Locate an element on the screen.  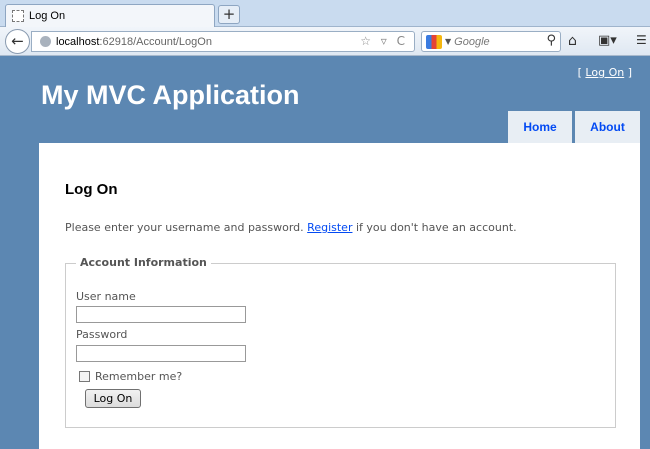
login-display: [ Log On ] is located at coordinates (605, 72).